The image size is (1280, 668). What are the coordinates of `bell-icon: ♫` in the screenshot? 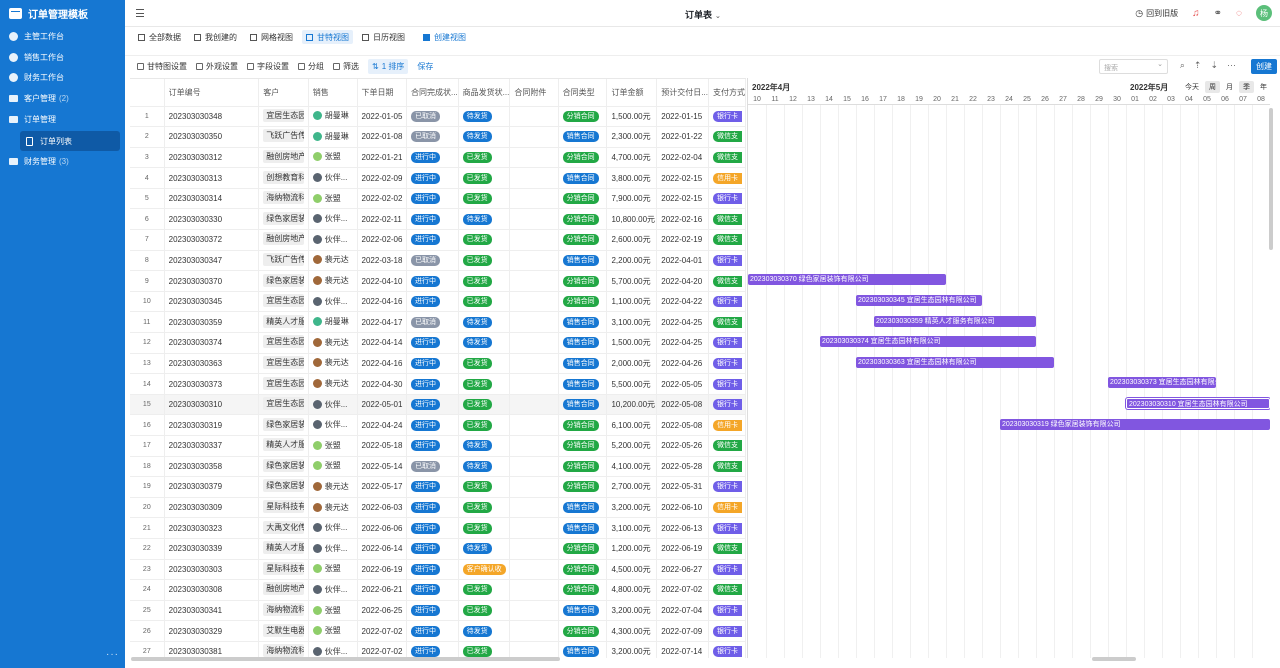 It's located at (1196, 13).